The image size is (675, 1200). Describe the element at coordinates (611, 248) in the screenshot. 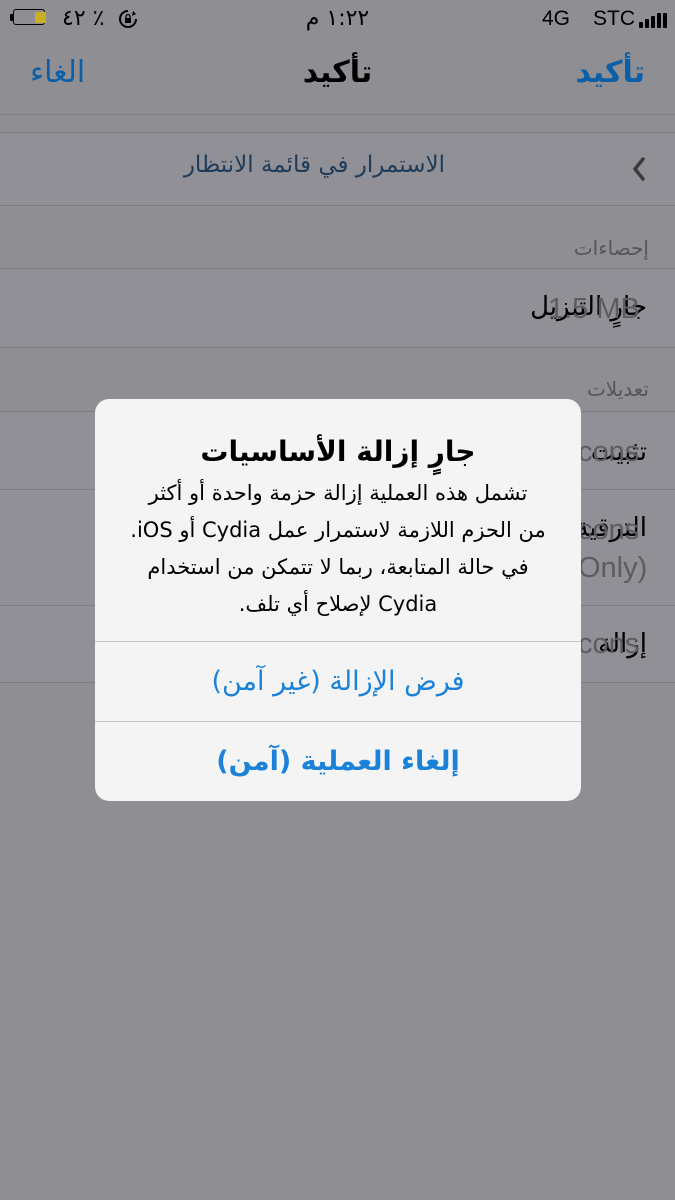

I see `stats-section-header: إحصاءات` at that location.